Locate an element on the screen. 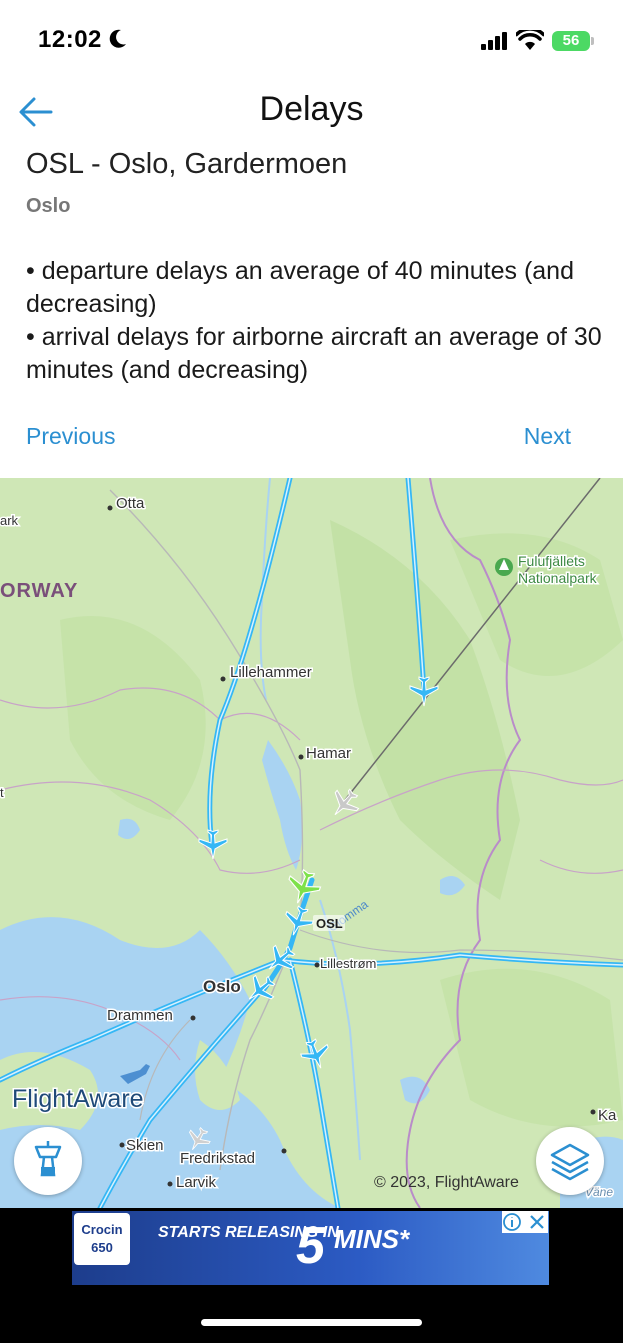 This screenshot has width=623, height=1343. airport-name: OSL - Oslo, Gardermoen is located at coordinates (187, 164).